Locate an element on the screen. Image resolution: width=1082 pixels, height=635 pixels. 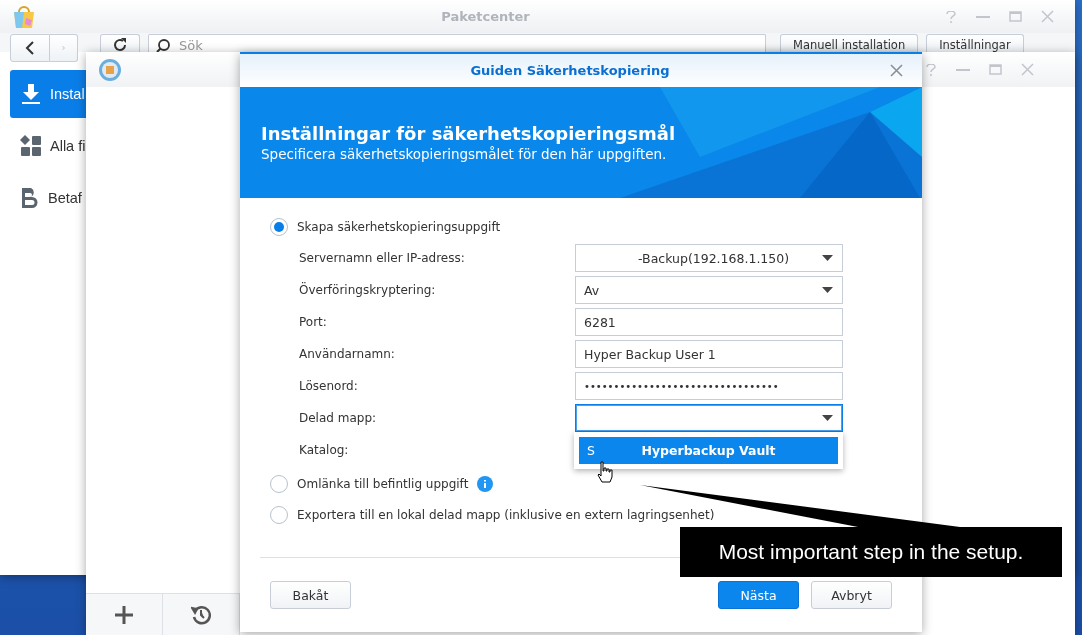
field-label: Katalog: is located at coordinates (324, 450).